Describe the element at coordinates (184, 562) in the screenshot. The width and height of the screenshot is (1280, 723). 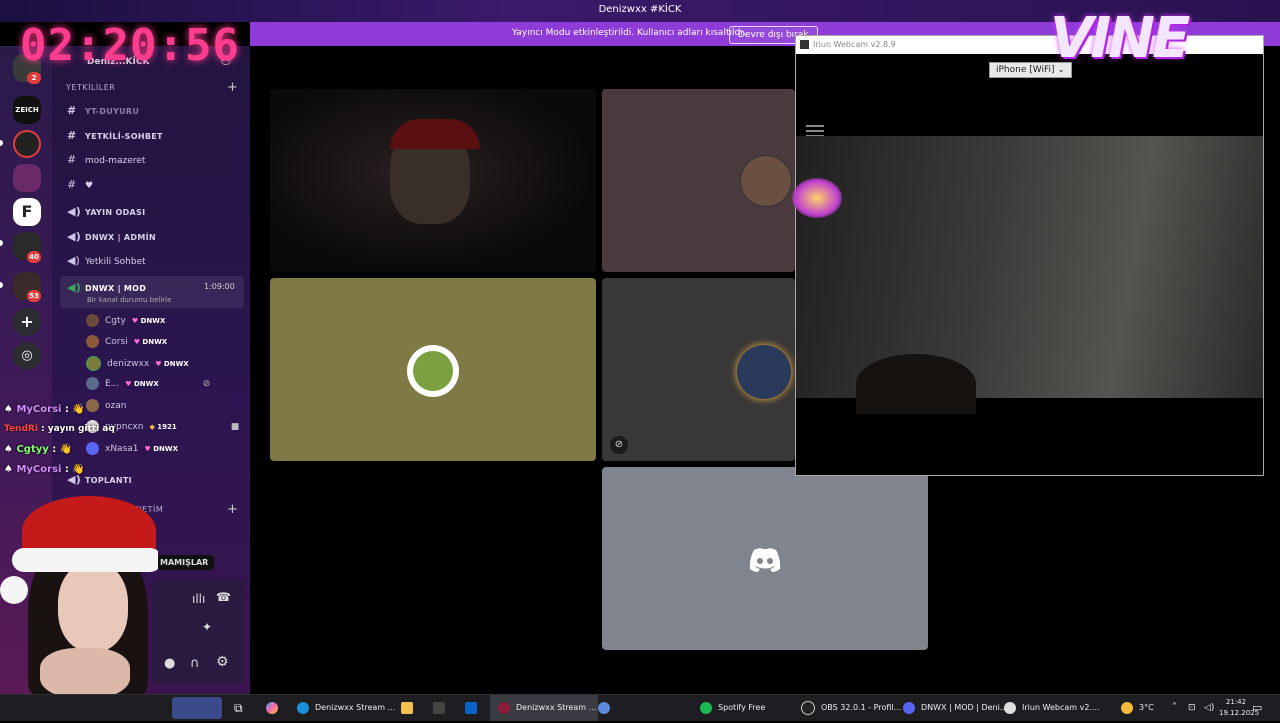
I see `tooltip: MAMIŞLAR` at that location.